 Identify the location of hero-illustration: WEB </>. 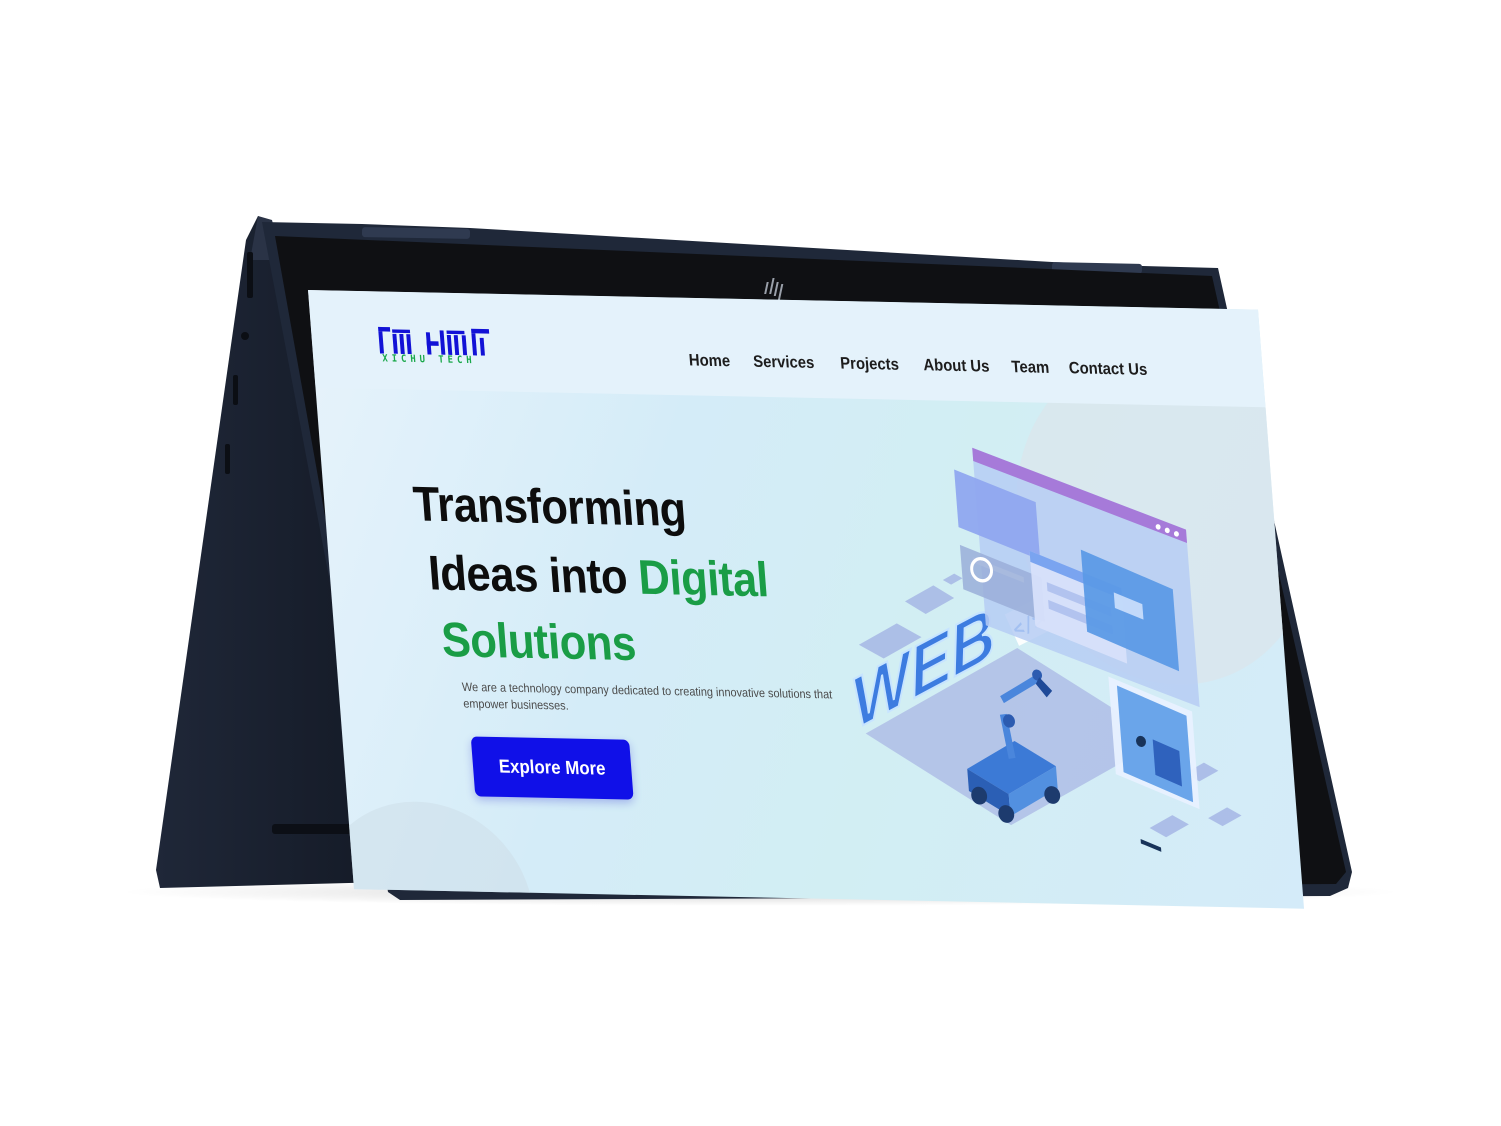
(1044, 649).